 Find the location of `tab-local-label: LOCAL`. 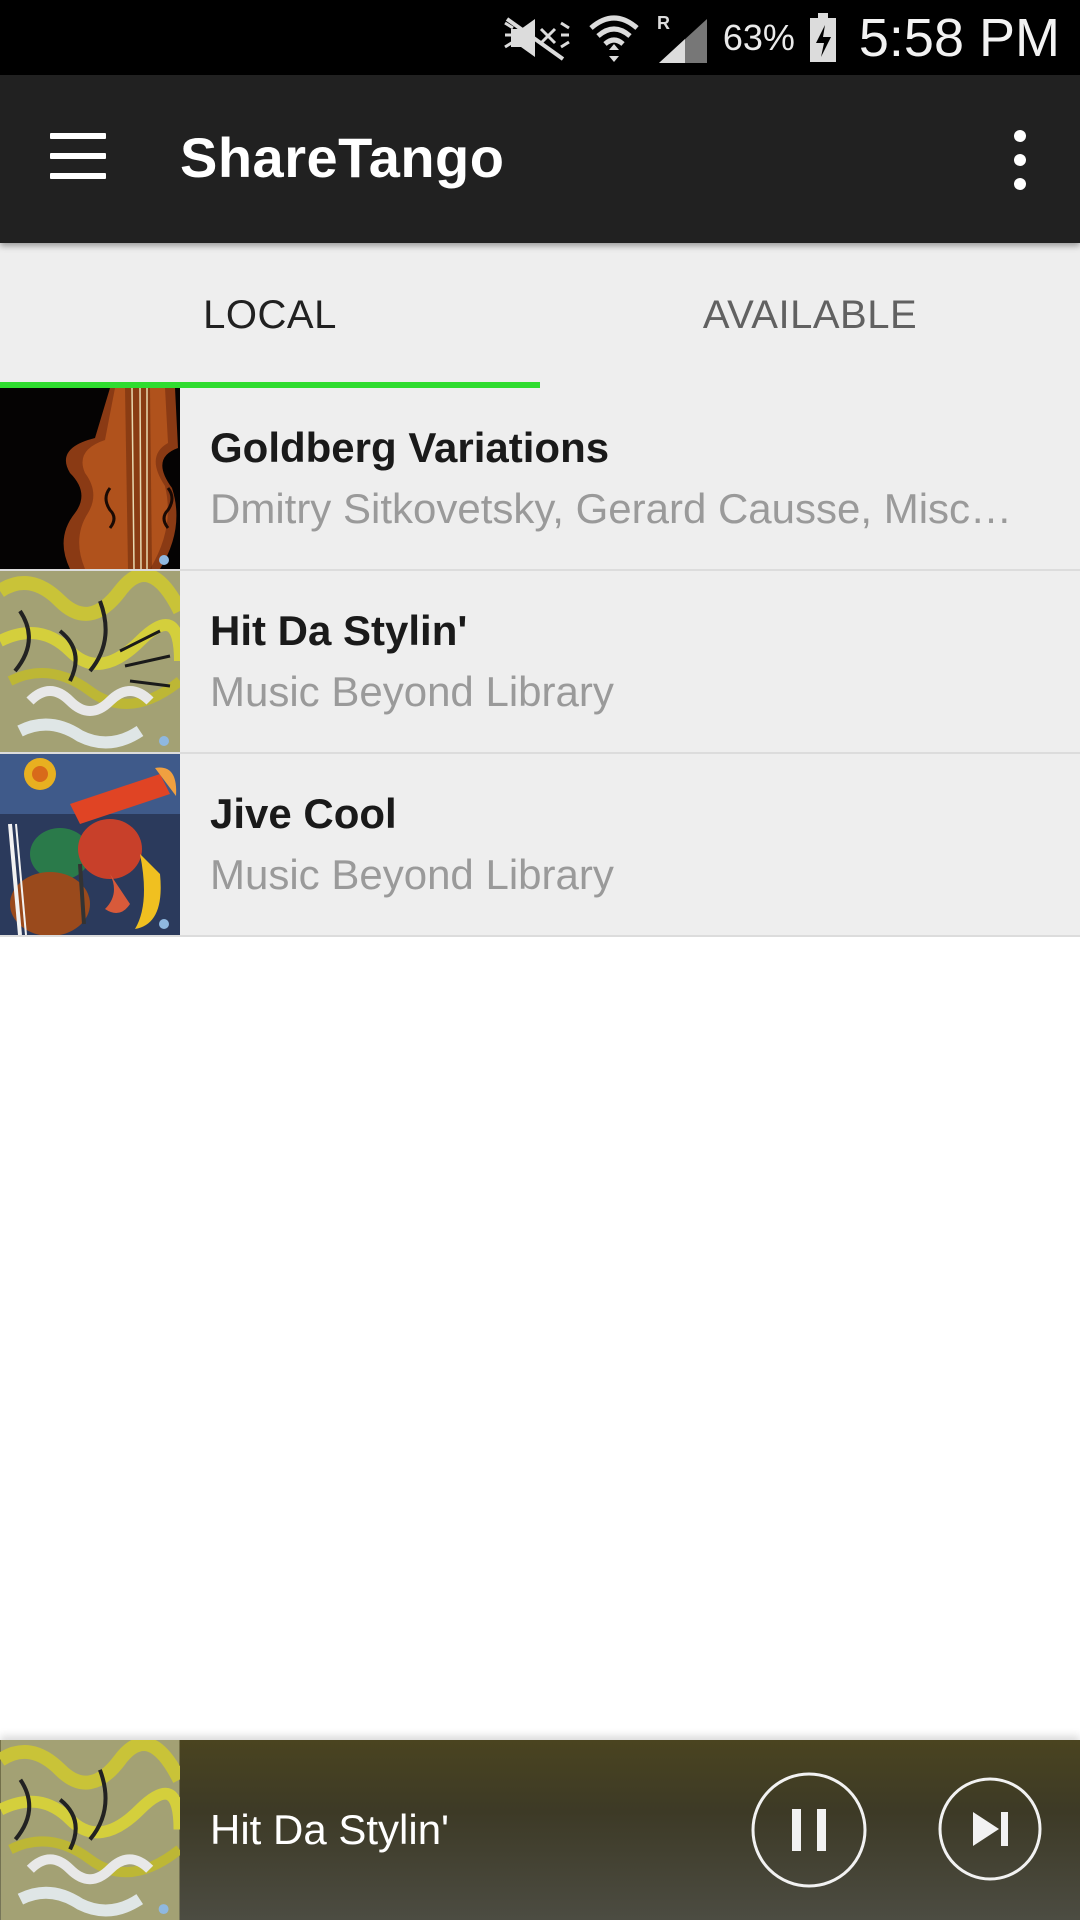

tab-local-label: LOCAL is located at coordinates (270, 315).